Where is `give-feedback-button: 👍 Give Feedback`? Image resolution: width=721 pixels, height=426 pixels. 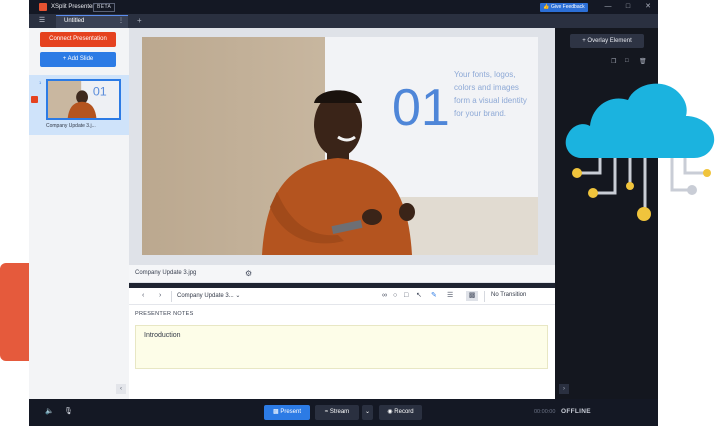
give-feedback-button: 👍 Give Feedback is located at coordinates (564, 7).